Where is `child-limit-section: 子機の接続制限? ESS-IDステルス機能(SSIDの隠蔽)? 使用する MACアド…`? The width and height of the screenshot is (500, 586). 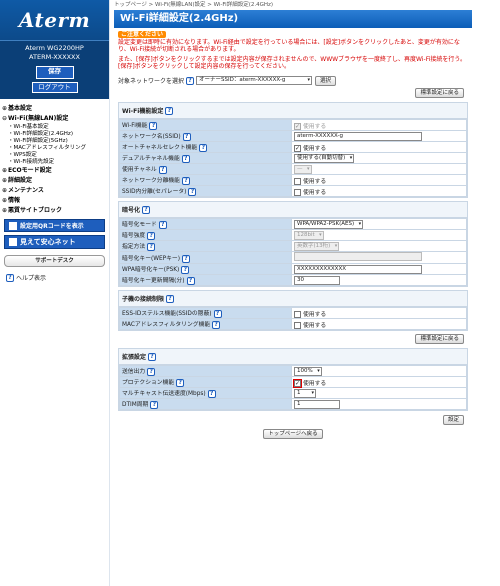 child-limit-section: 子機の接続制限? ESS-IDステルス機能(SSIDの隠蔽)? 使用する MACアド… is located at coordinates (293, 310).